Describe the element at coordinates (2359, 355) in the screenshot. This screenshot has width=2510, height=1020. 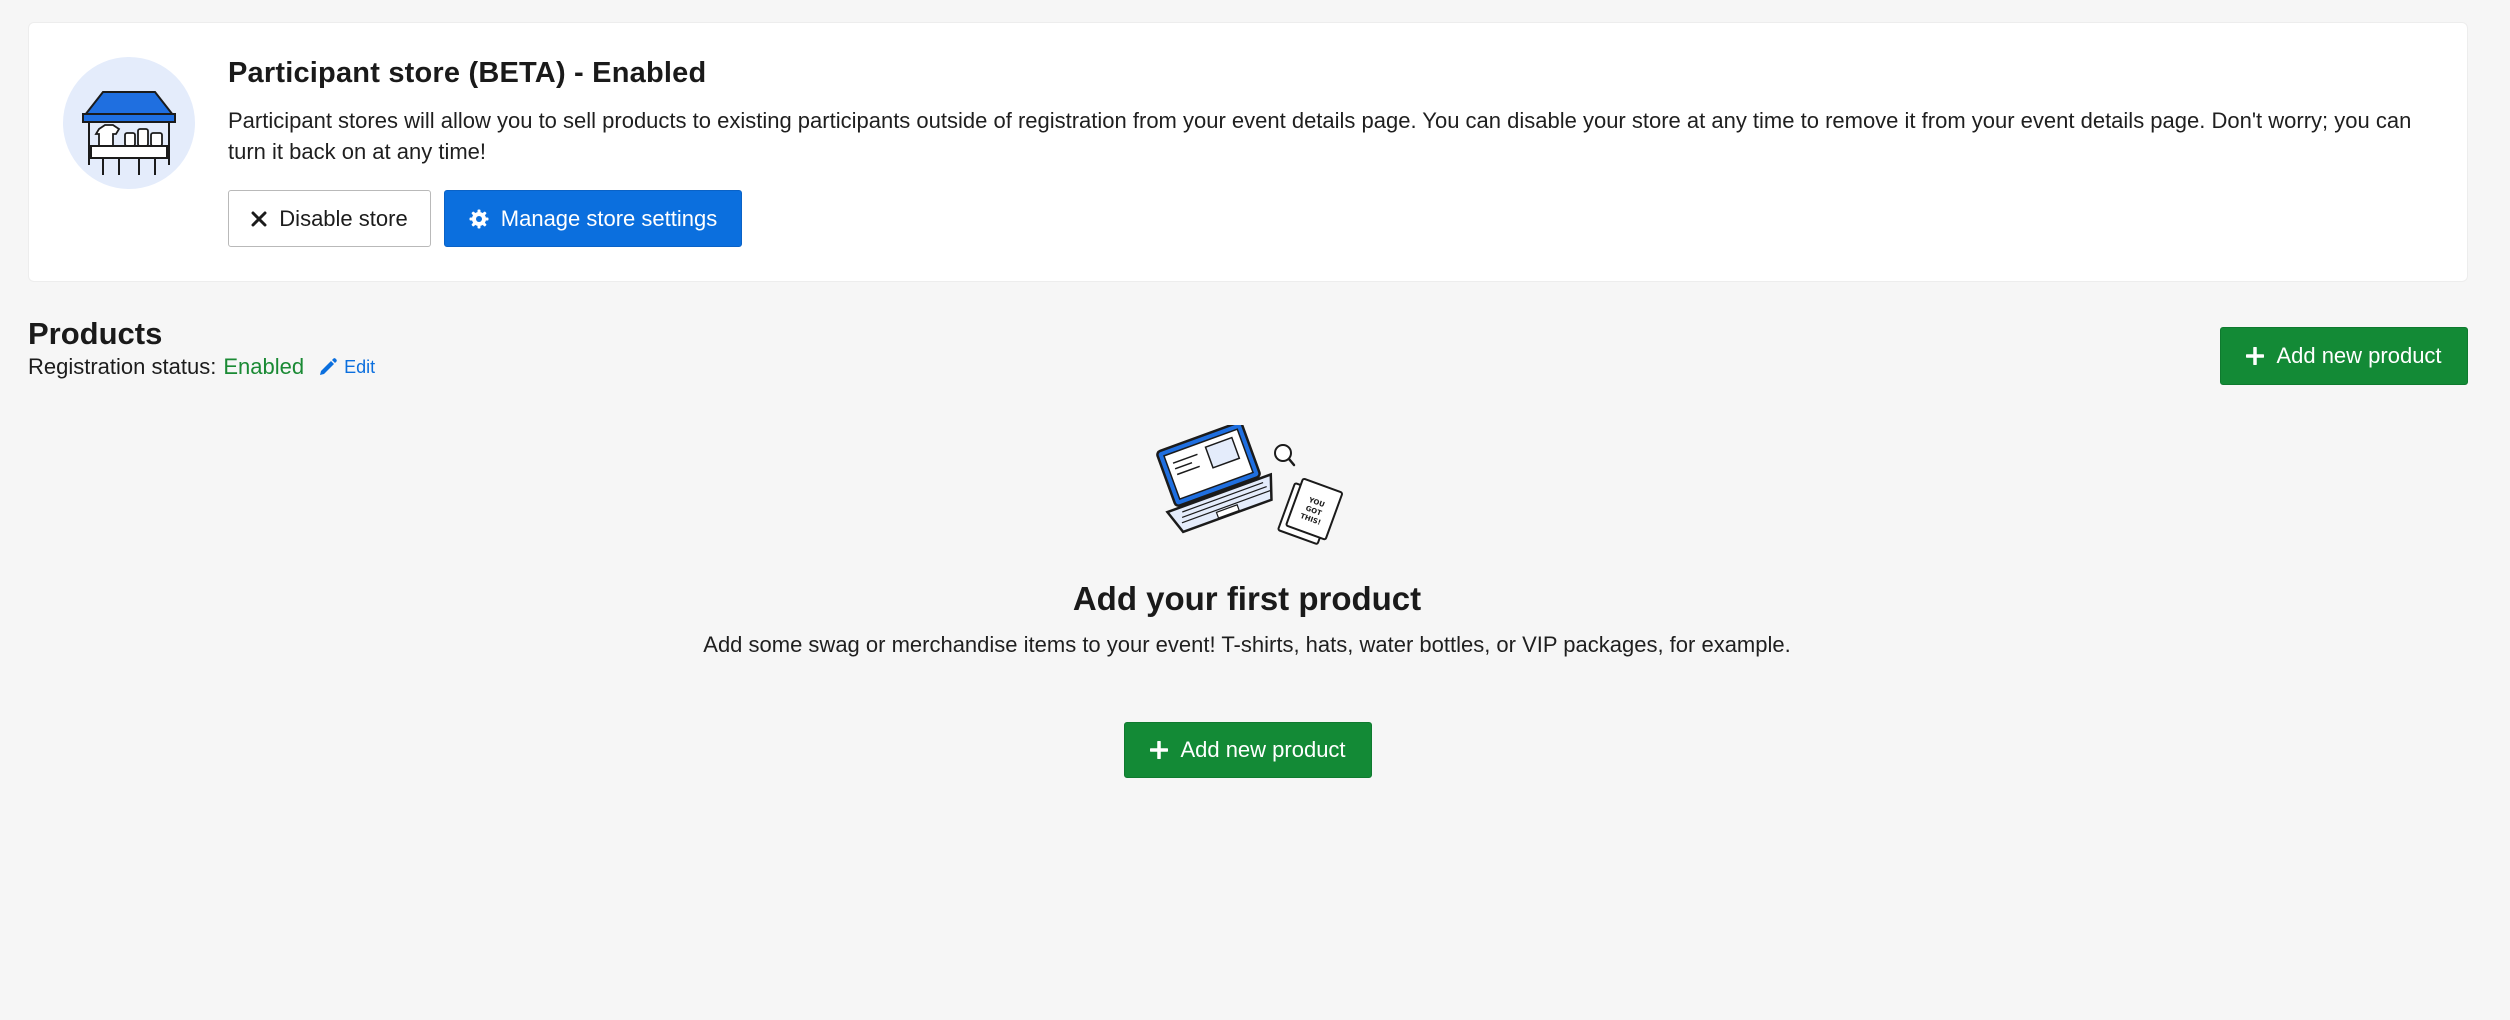
I see `add-new-product-label: Add new product` at that location.